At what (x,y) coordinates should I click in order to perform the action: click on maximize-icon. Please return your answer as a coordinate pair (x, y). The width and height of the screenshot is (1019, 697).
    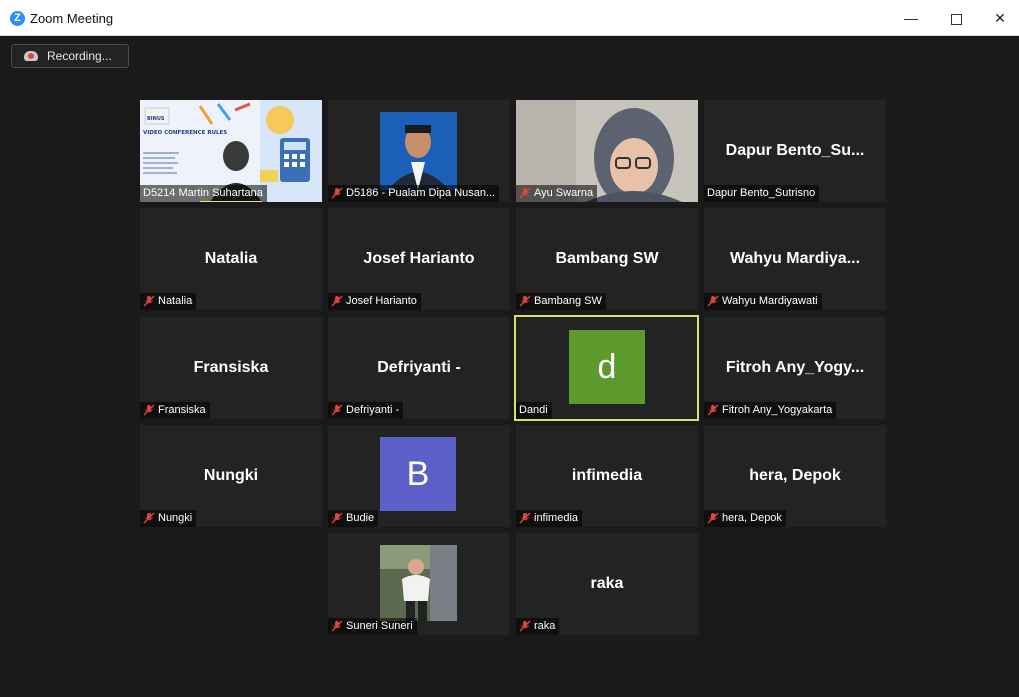
    Looking at the image, I should click on (956, 19).